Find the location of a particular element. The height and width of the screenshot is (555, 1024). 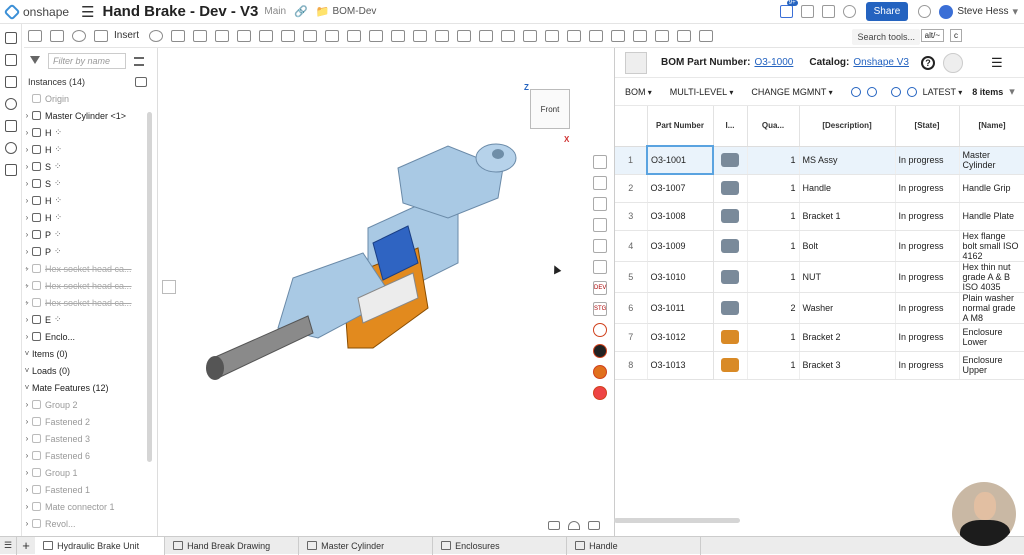

tab-0: Hydraulic Brake Unit is located at coordinates (100, 545).